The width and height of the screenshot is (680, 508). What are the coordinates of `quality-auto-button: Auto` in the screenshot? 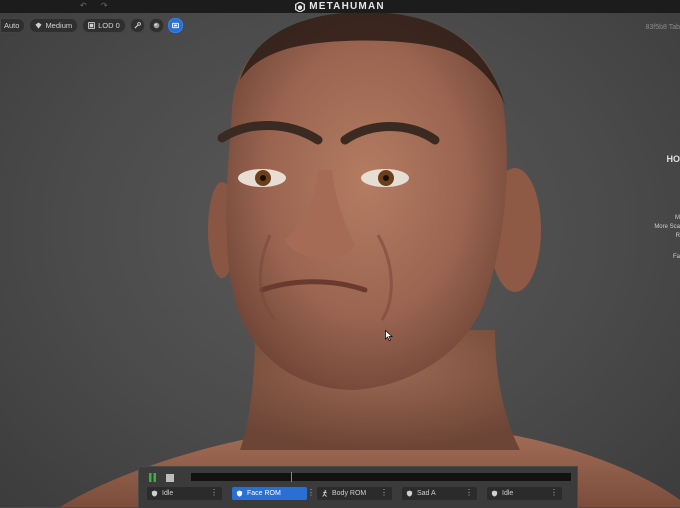 It's located at (13, 25).